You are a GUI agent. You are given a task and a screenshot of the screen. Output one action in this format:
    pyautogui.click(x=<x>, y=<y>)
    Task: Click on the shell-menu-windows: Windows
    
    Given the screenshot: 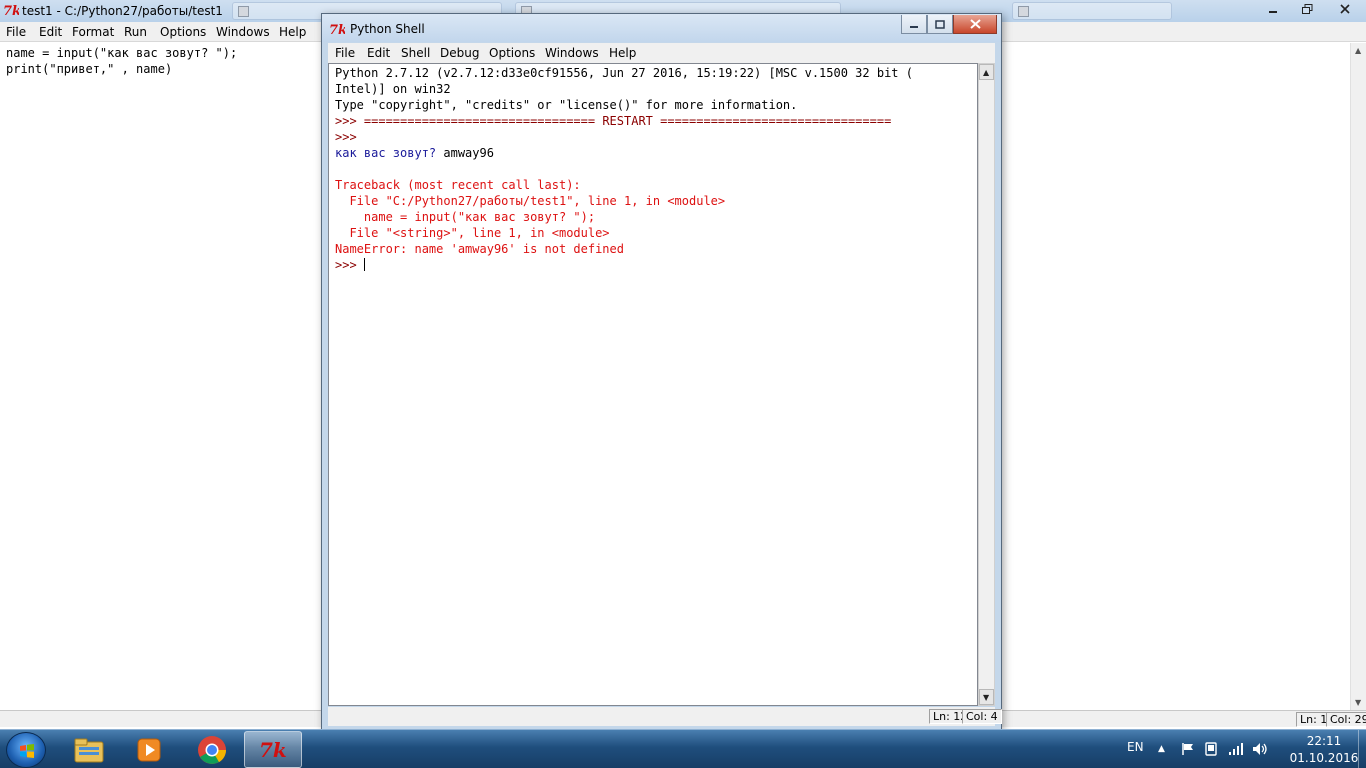 What is the action you would take?
    pyautogui.click(x=572, y=53)
    